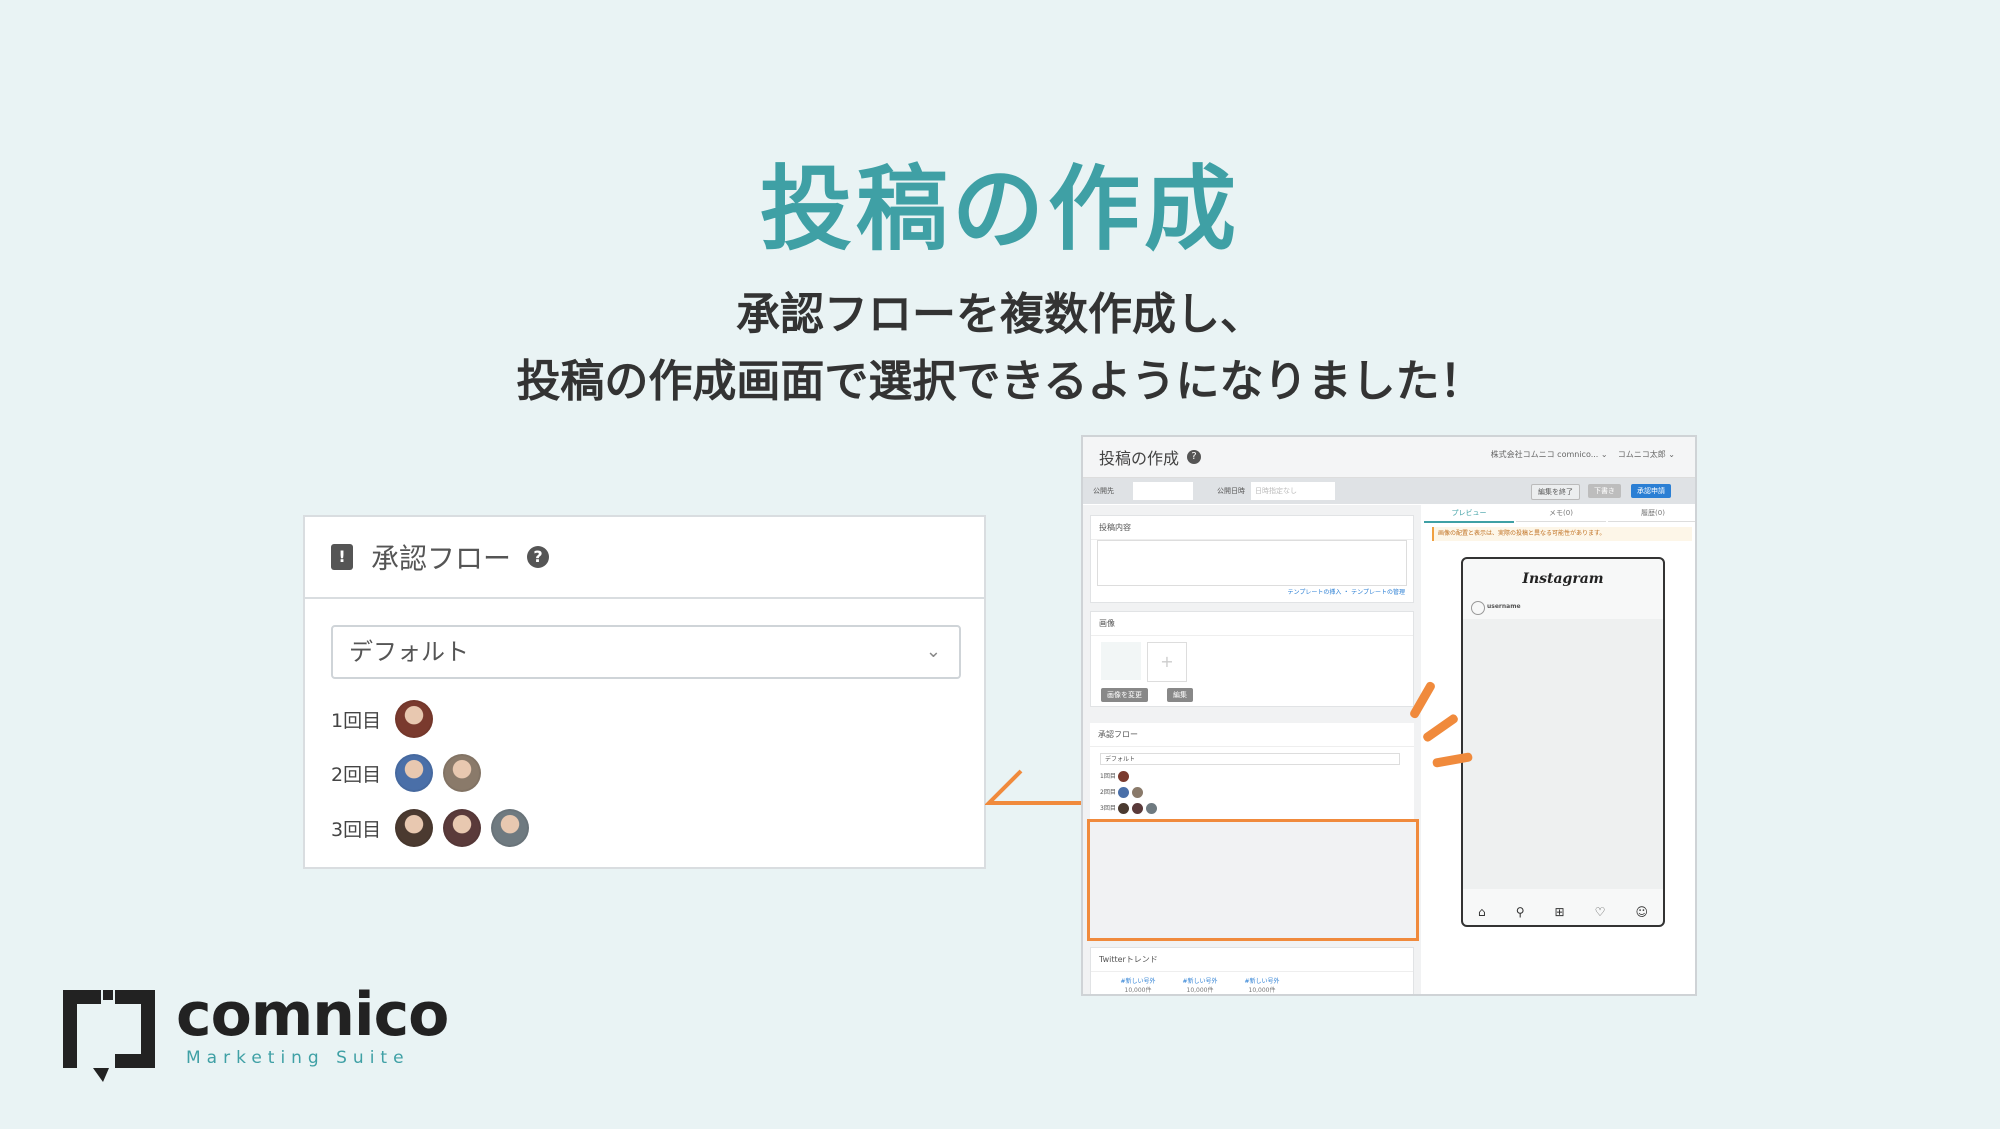 The image size is (2000, 1129). What do you see at coordinates (1315, 592) in the screenshot?
I see `template-insert-link: テンプレートの挿入` at bounding box center [1315, 592].